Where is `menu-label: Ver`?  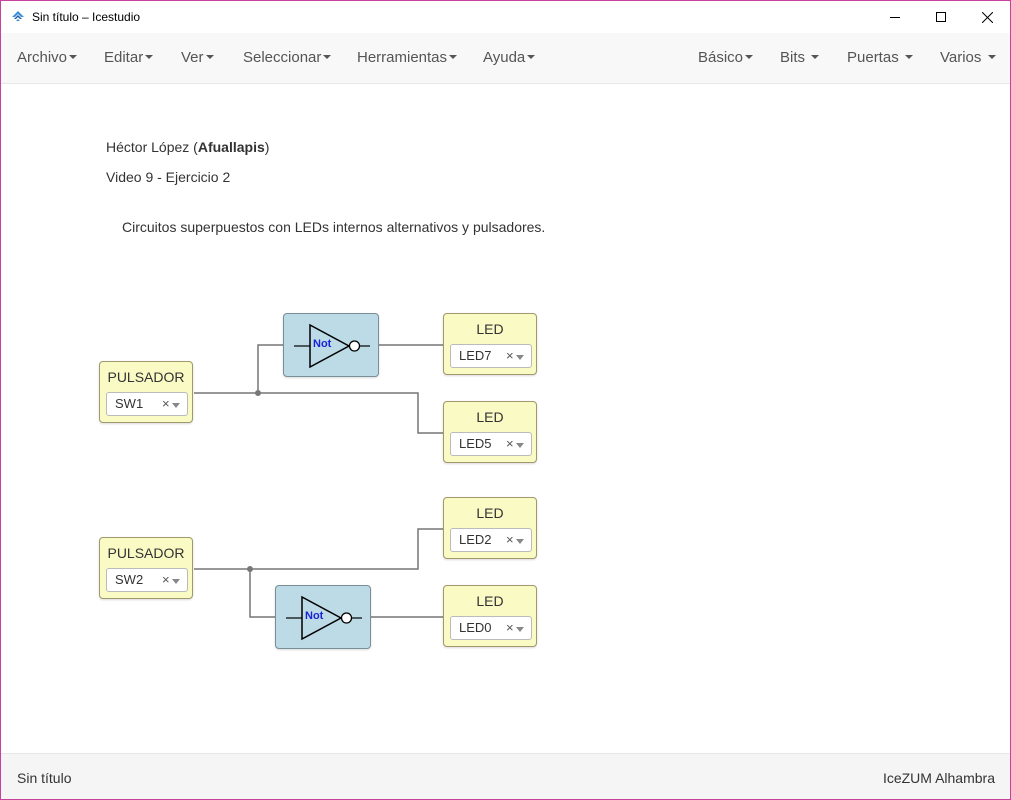
menu-label: Ver is located at coordinates (192, 57).